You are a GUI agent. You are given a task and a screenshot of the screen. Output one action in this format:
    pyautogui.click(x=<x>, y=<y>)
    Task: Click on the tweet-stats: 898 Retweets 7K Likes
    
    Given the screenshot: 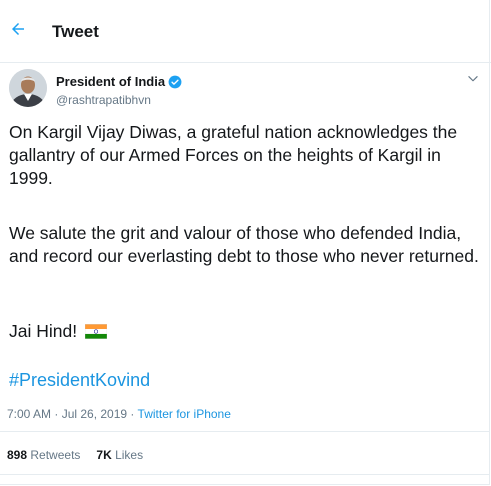 What is the action you would take?
    pyautogui.click(x=75, y=455)
    